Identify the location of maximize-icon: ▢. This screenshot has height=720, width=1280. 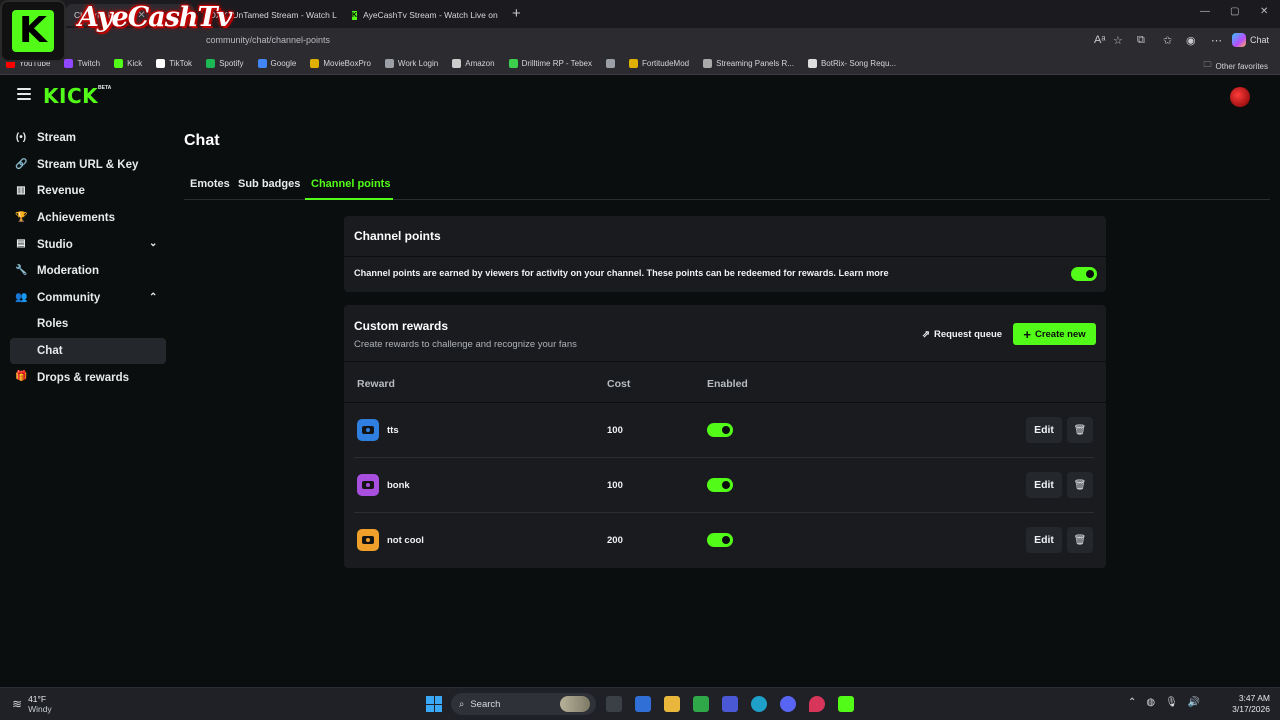
(1234, 11).